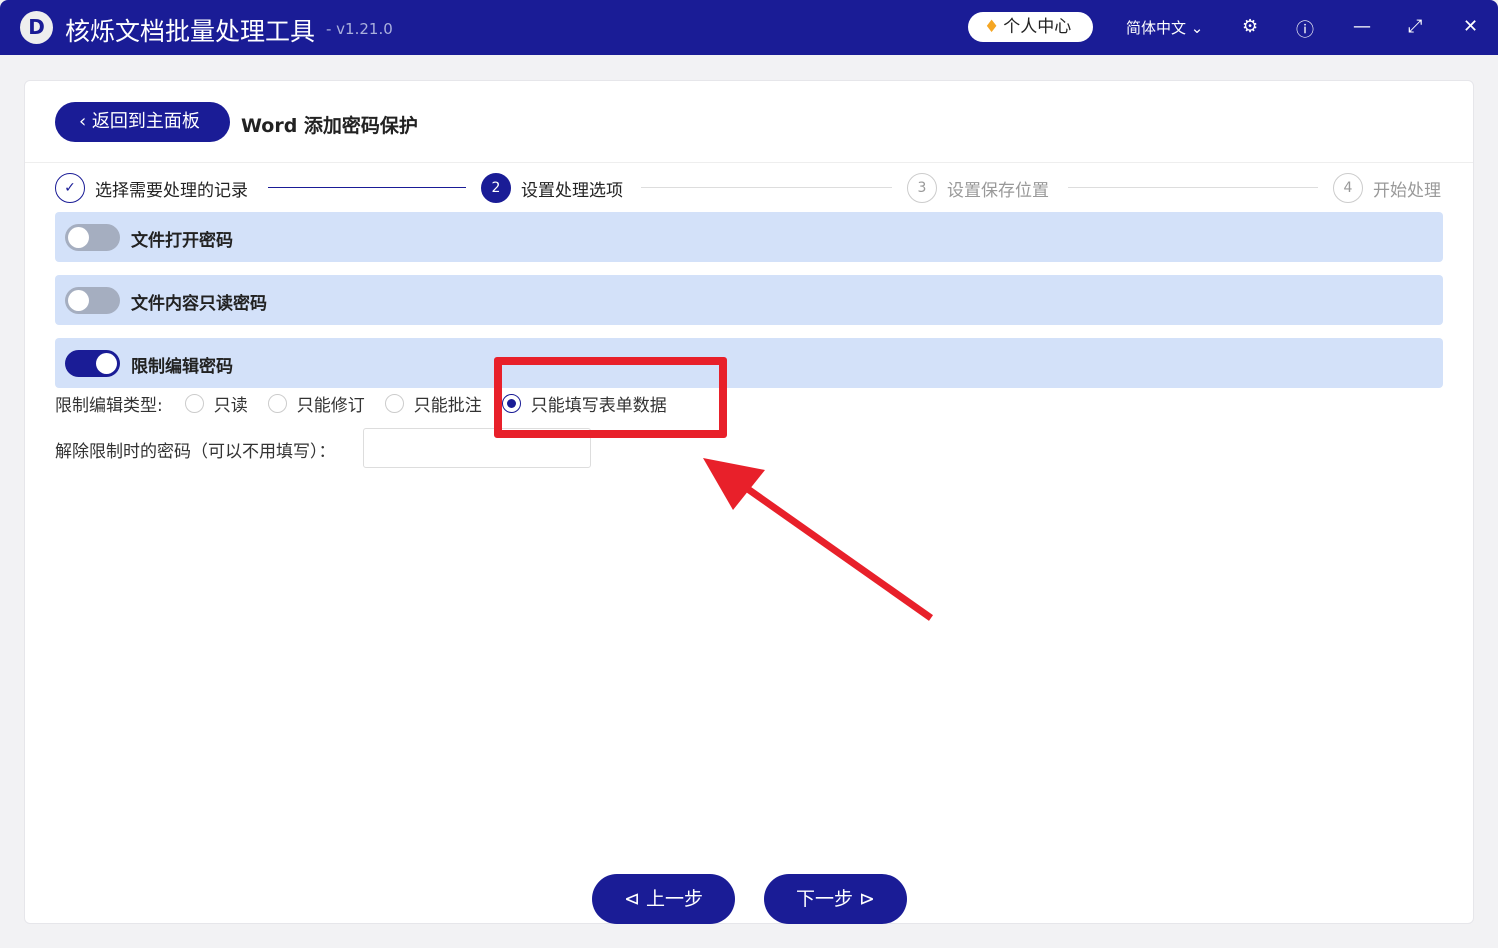 The width and height of the screenshot is (1498, 948). What do you see at coordinates (92, 300) in the screenshot?
I see `readonly-password-toggle` at bounding box center [92, 300].